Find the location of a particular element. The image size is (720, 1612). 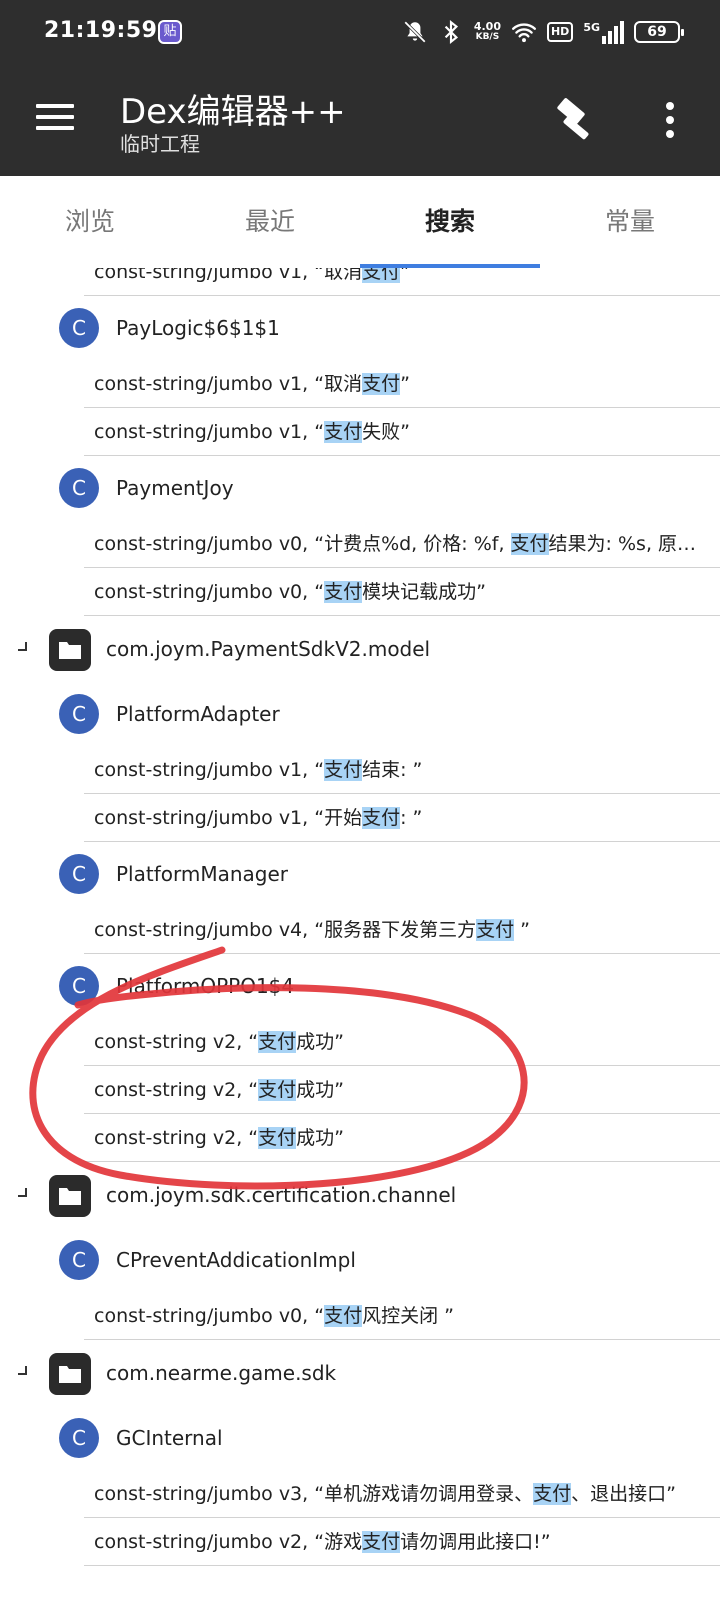

class-name: GCInternal is located at coordinates (169, 1438).